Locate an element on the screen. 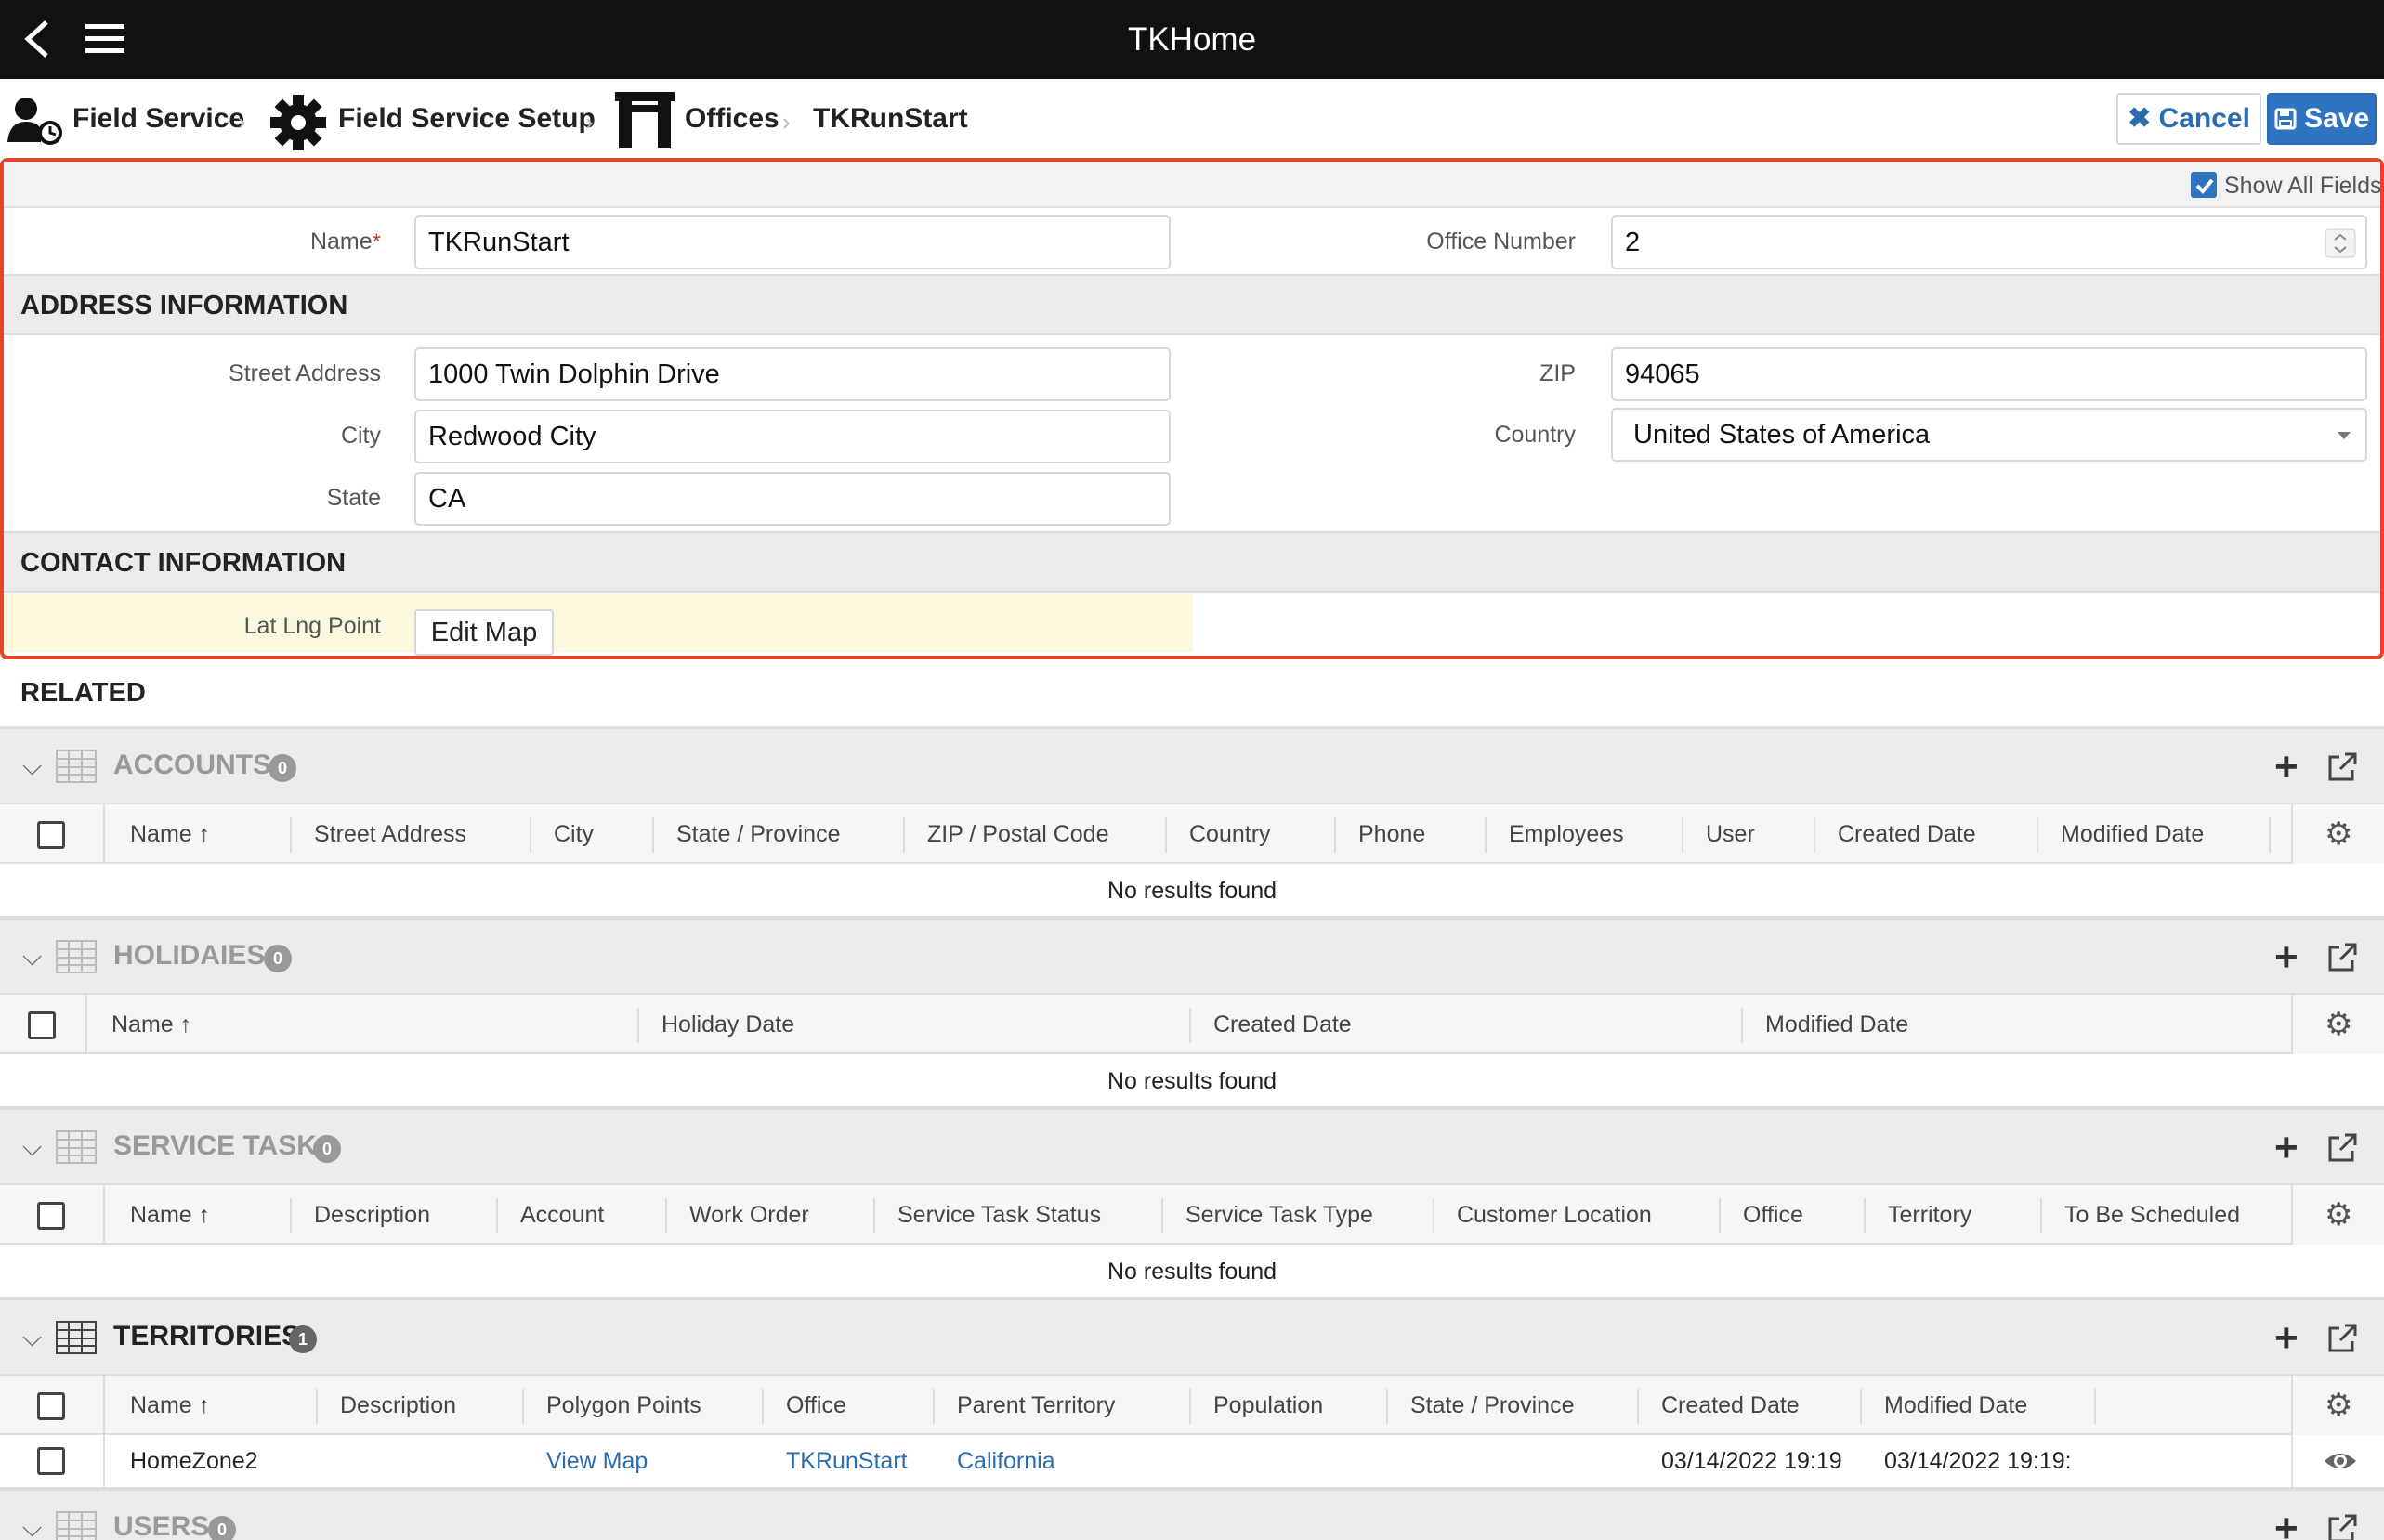  column-settings-cell: ⚙ is located at coordinates (2337, 834).